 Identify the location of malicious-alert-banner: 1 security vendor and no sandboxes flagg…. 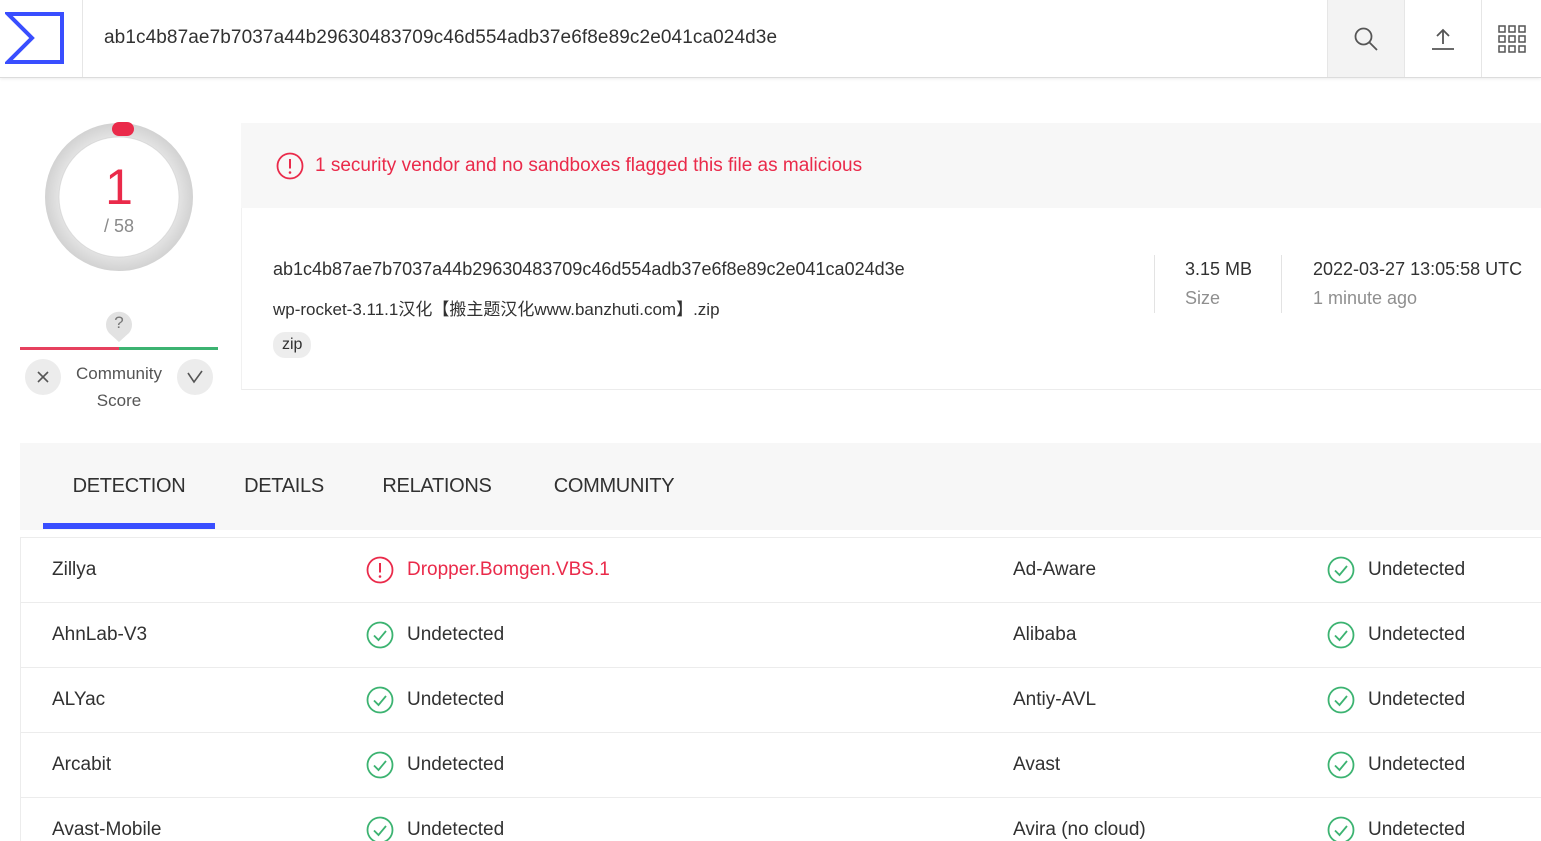
(891, 165).